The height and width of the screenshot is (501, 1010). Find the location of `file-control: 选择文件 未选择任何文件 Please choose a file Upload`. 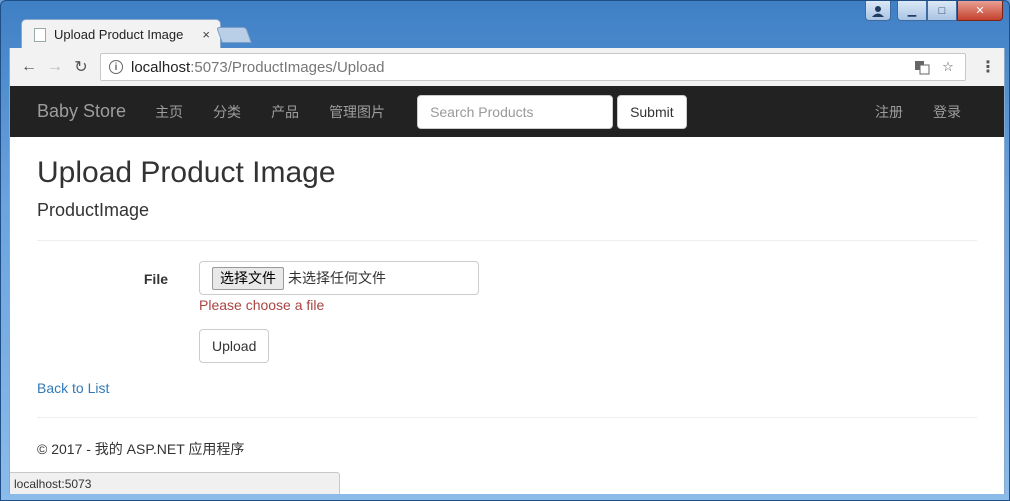

file-control: 选择文件 未选择任何文件 Please choose a file Upload is located at coordinates (339, 312).